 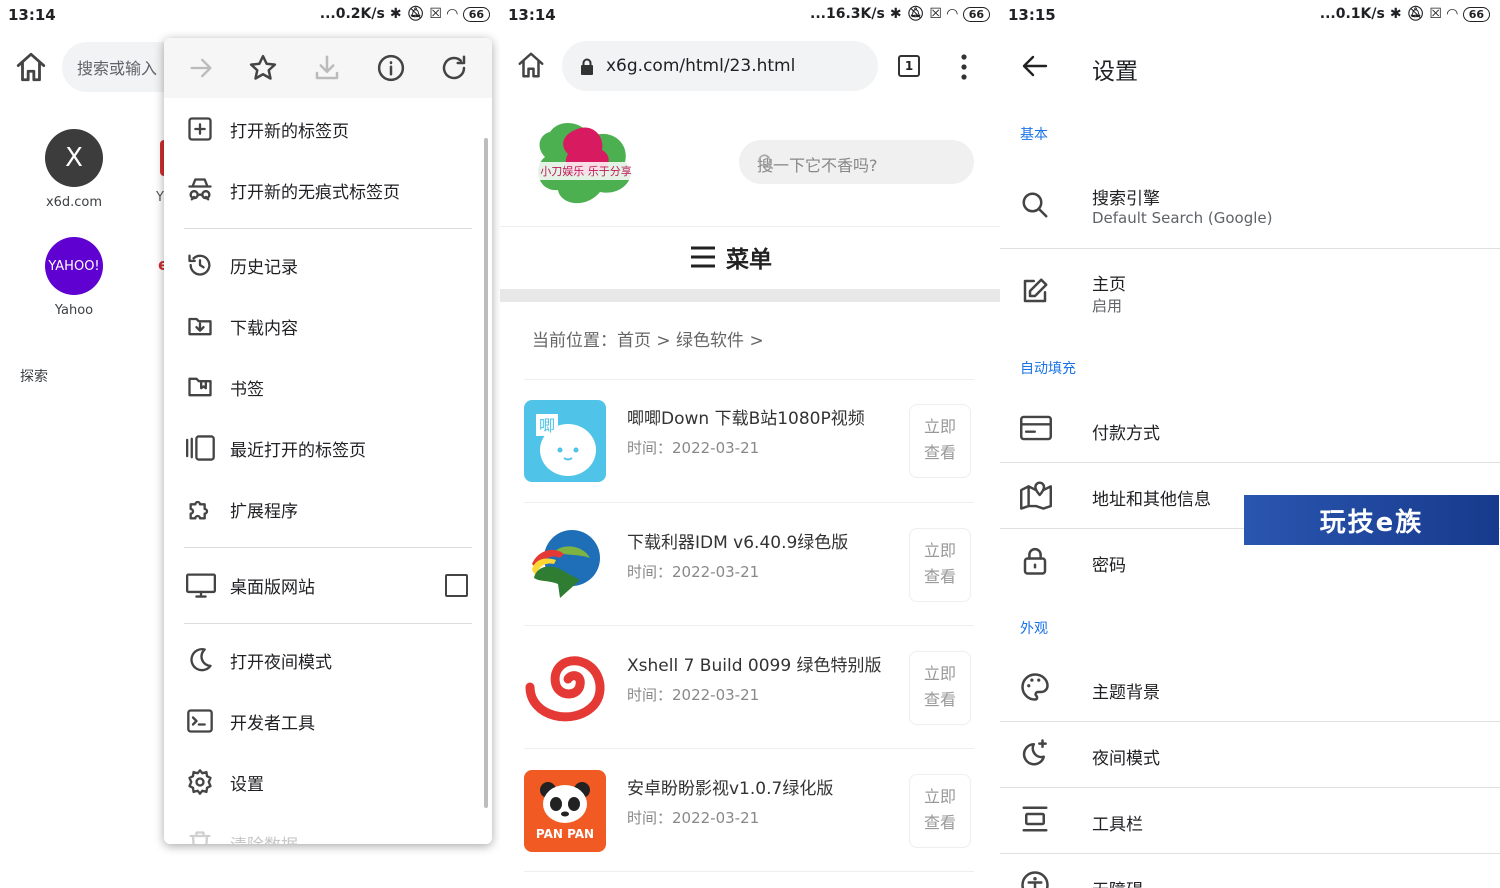 I want to click on article-item: 下载利器IDM v6.40.9绿色版 时间：2022-03-21 立即 查看, so click(x=749, y=578).